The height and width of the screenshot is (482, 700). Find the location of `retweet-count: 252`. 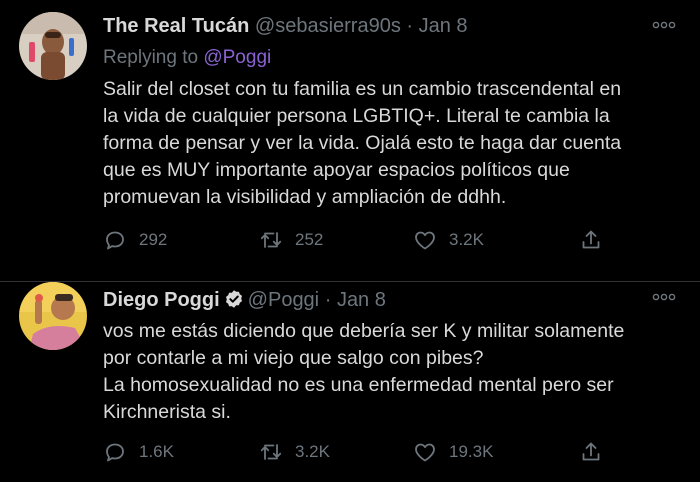

retweet-count: 252 is located at coordinates (309, 239).